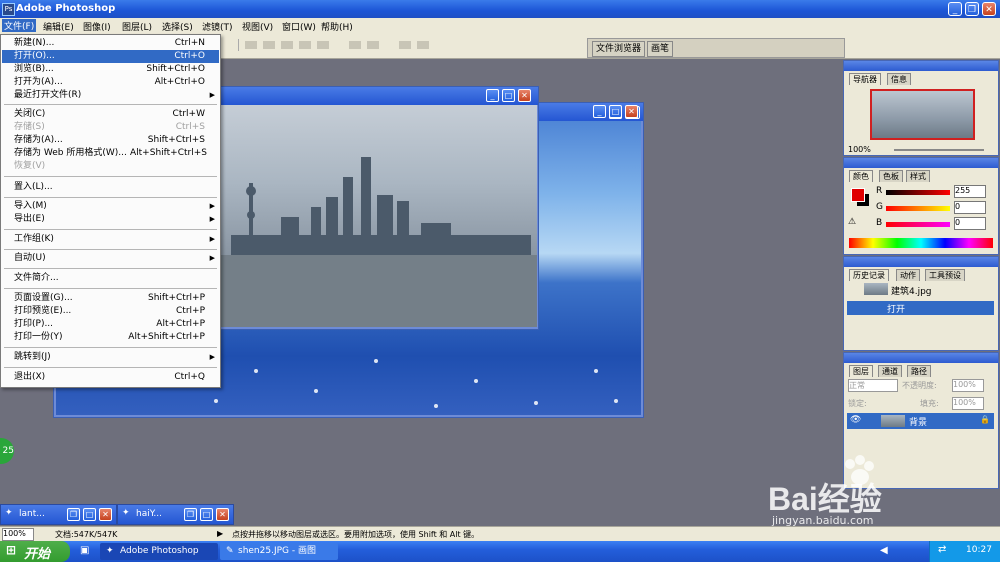 The height and width of the screenshot is (562, 1000). I want to click on mini1-maximize-button: □, so click(89, 514).